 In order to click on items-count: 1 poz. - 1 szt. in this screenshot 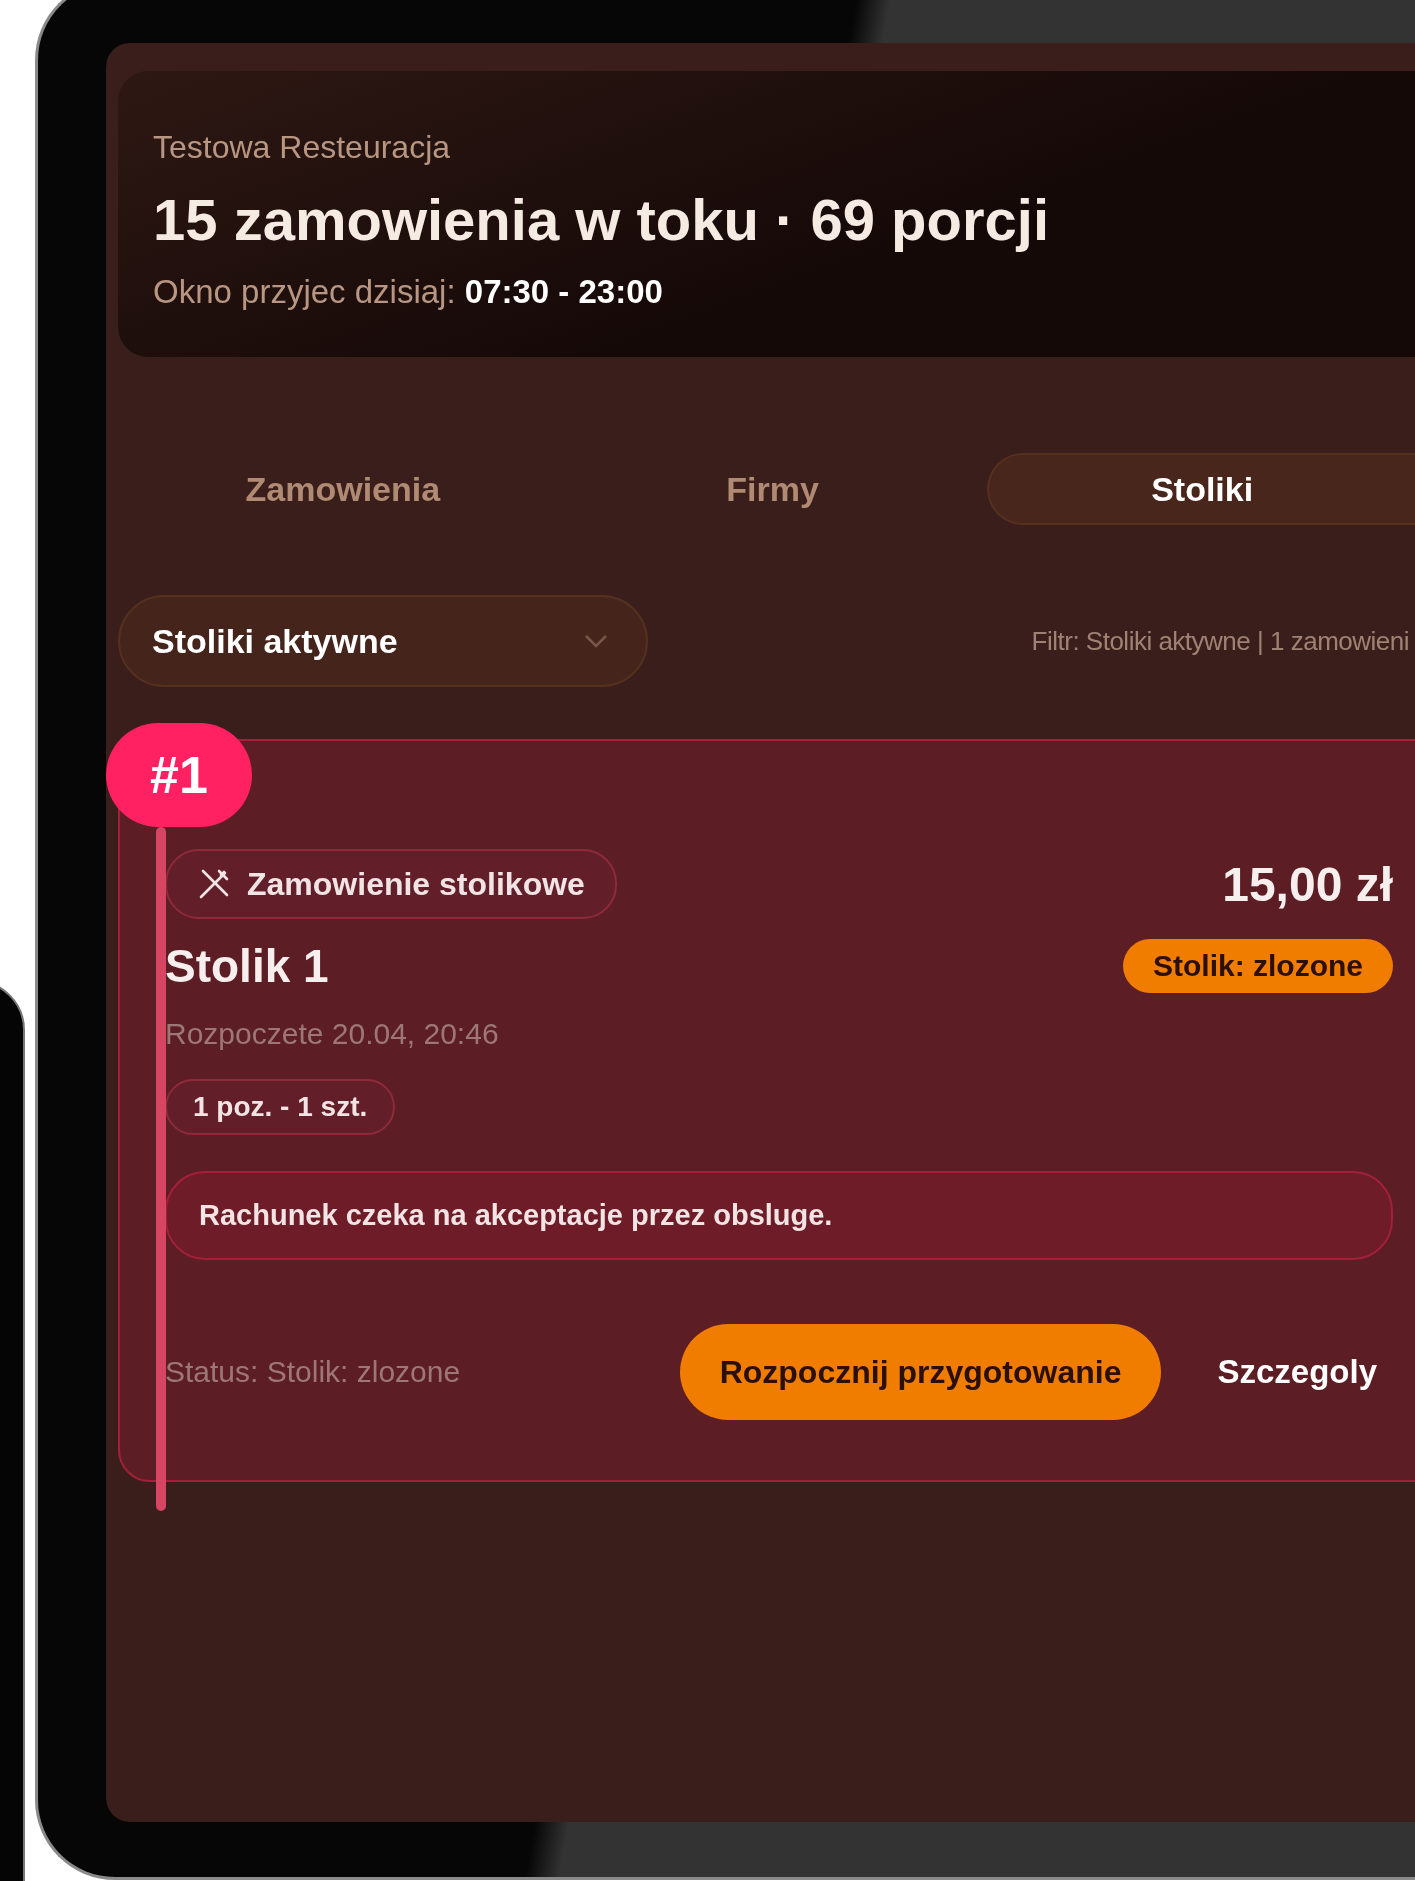, I will do `click(280, 1107)`.